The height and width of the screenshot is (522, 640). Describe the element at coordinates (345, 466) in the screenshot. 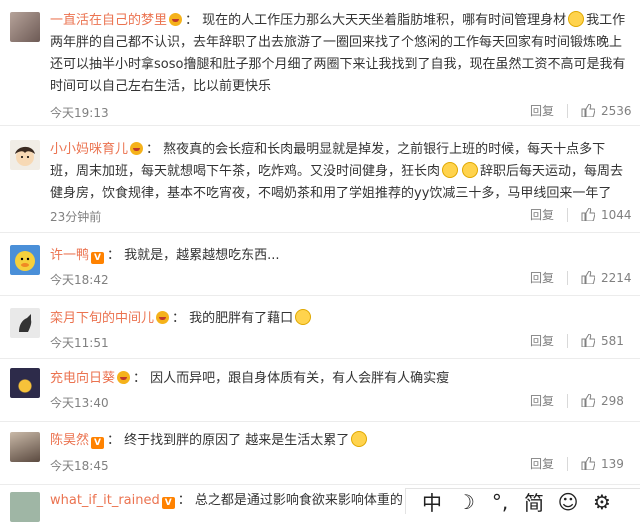

I see `comment-meta: 今天18:45 回复 139` at that location.